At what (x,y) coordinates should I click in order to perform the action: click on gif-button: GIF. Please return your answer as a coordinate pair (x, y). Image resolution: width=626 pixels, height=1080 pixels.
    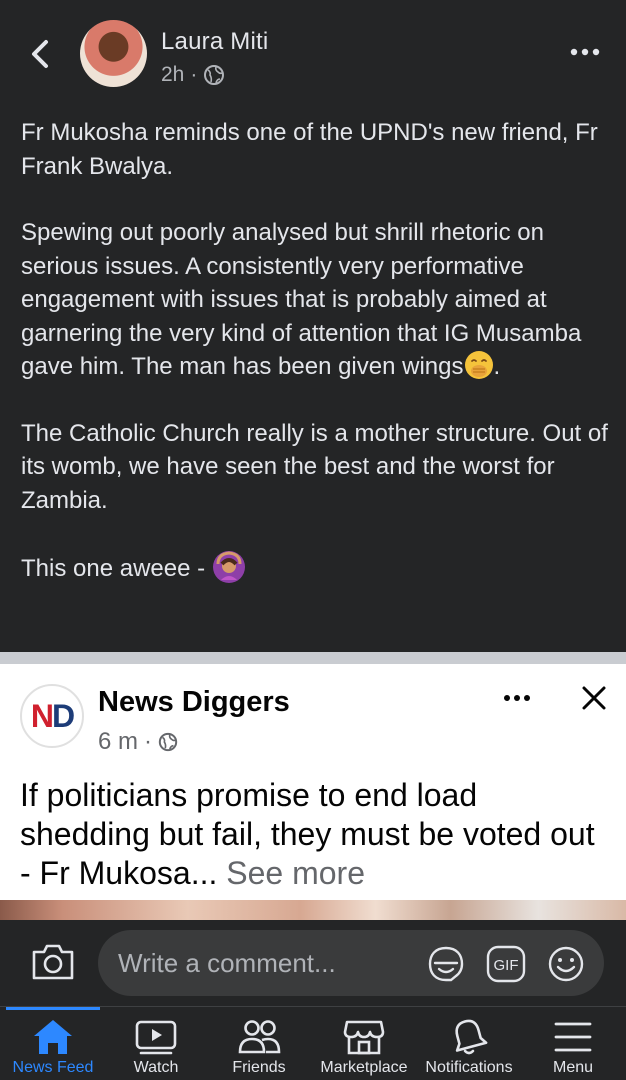
    Looking at the image, I should click on (506, 964).